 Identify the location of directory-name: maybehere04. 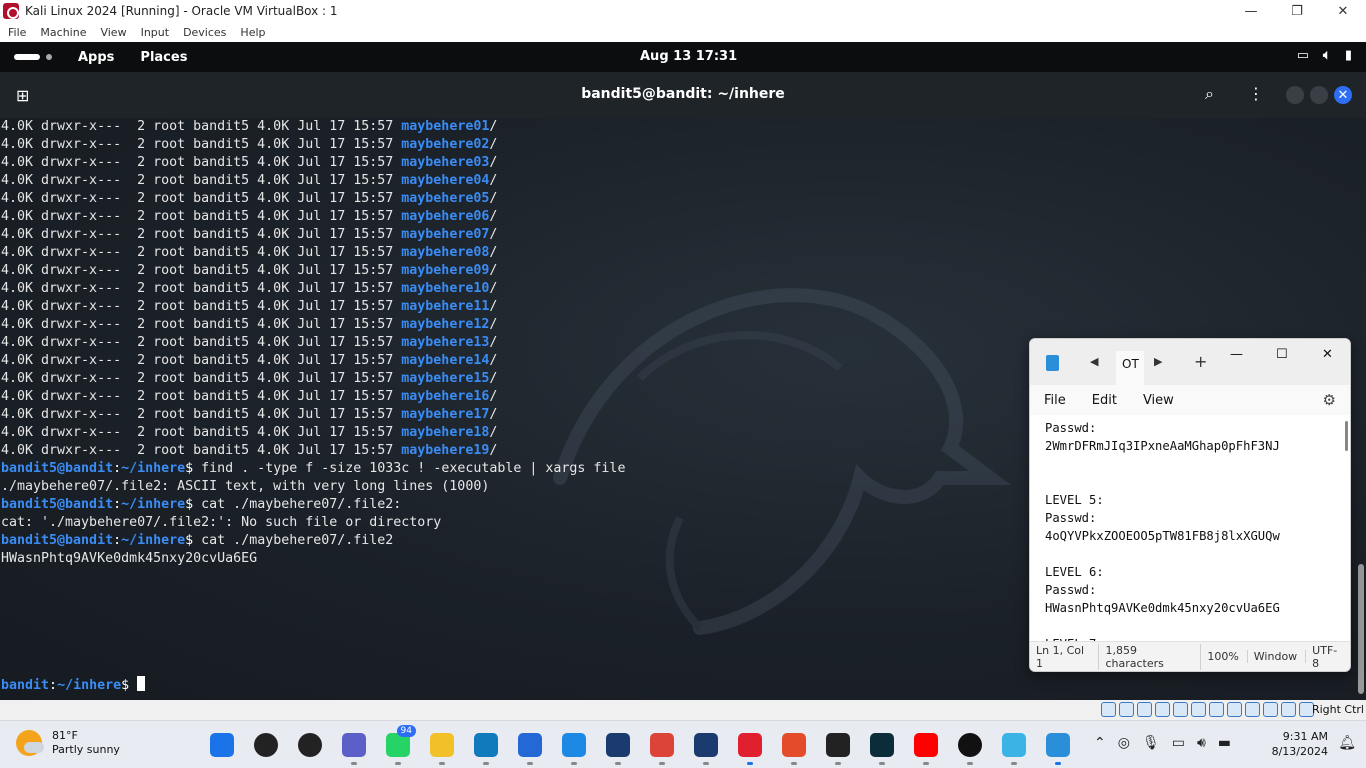
(445, 180).